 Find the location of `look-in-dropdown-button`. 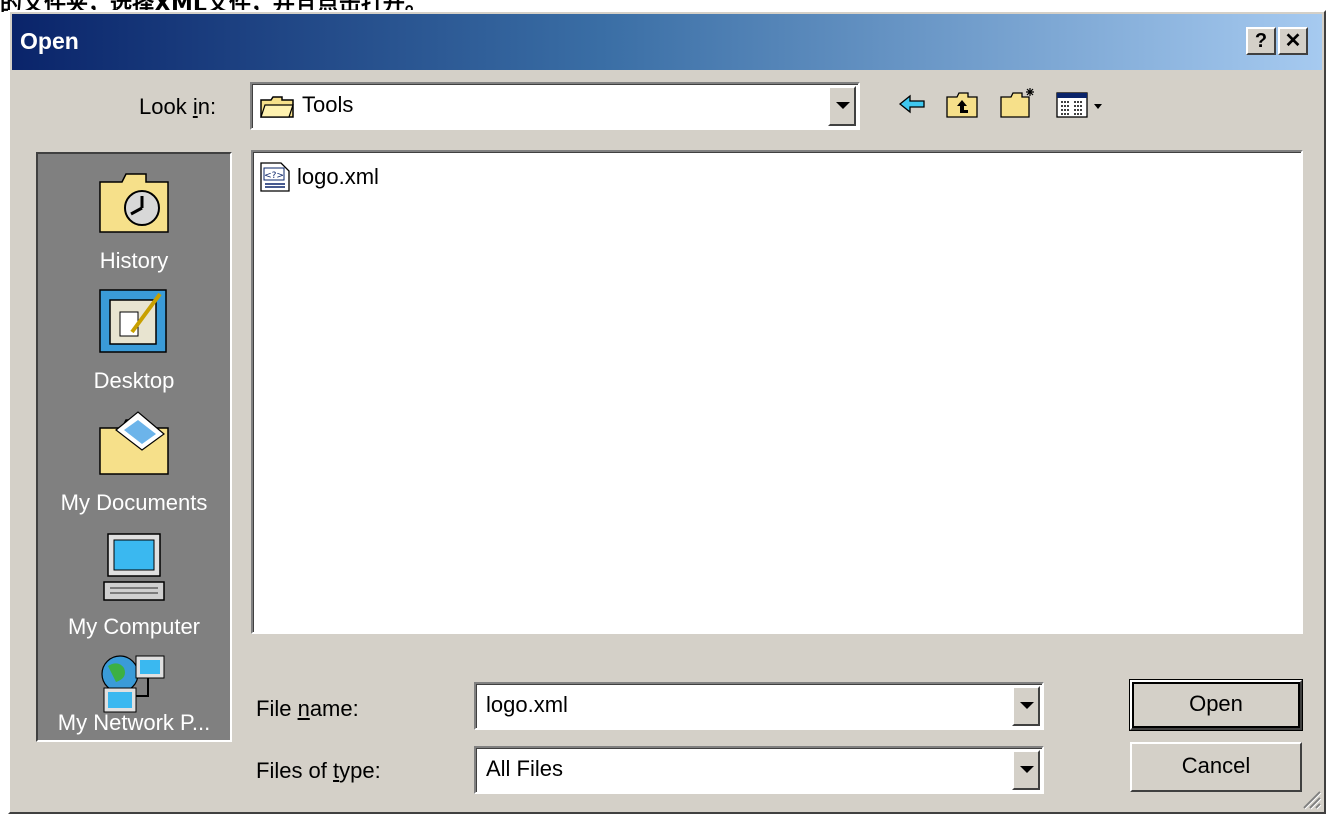

look-in-dropdown-button is located at coordinates (842, 106).